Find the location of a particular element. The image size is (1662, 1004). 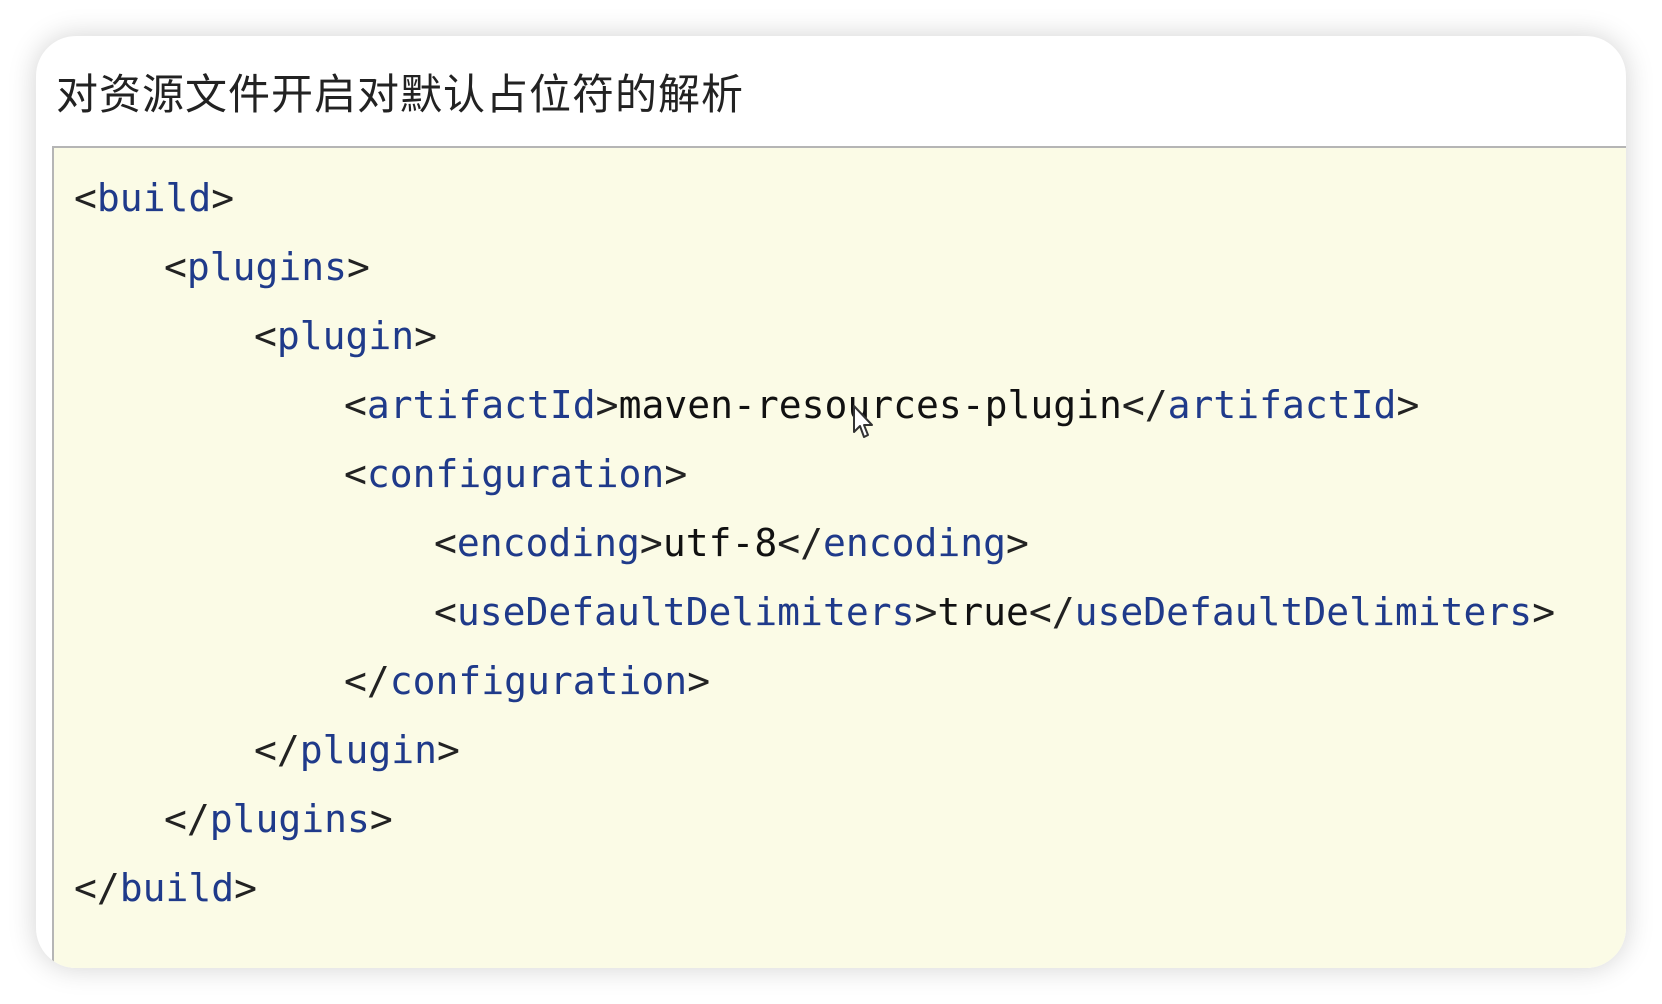

section-heading: 对资源文件开启对默认占位符的解析 is located at coordinates (400, 94).